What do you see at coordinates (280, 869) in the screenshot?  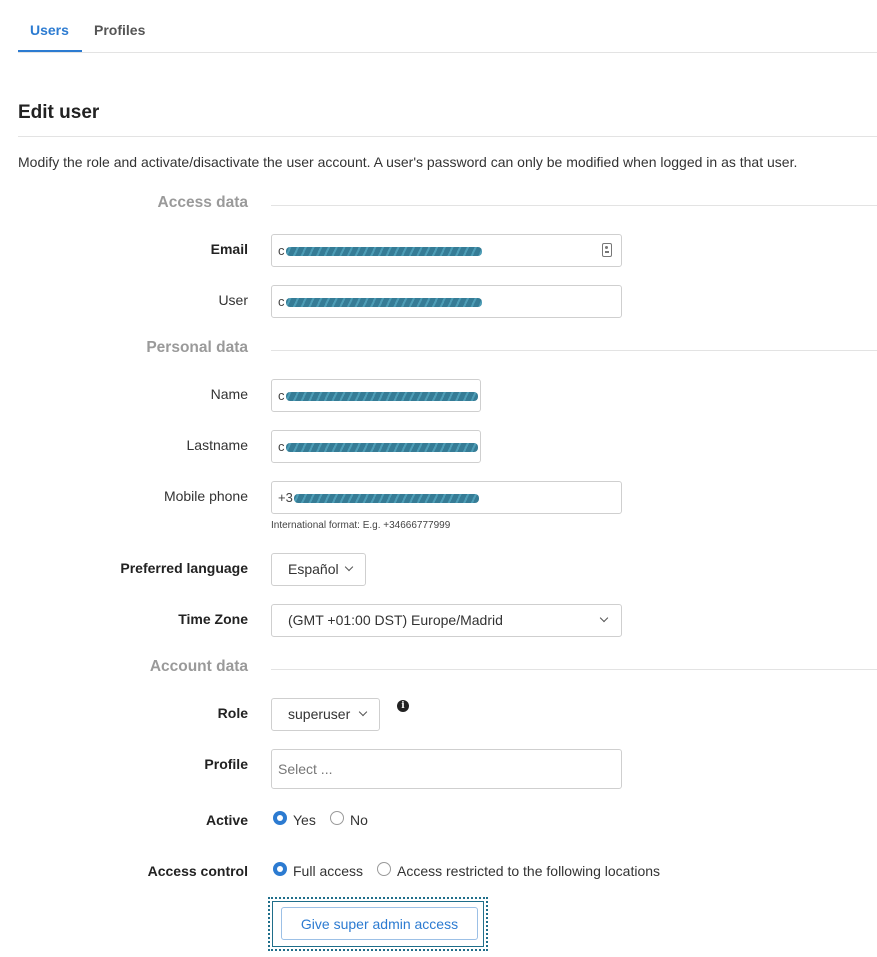 I see `full-access-radio` at bounding box center [280, 869].